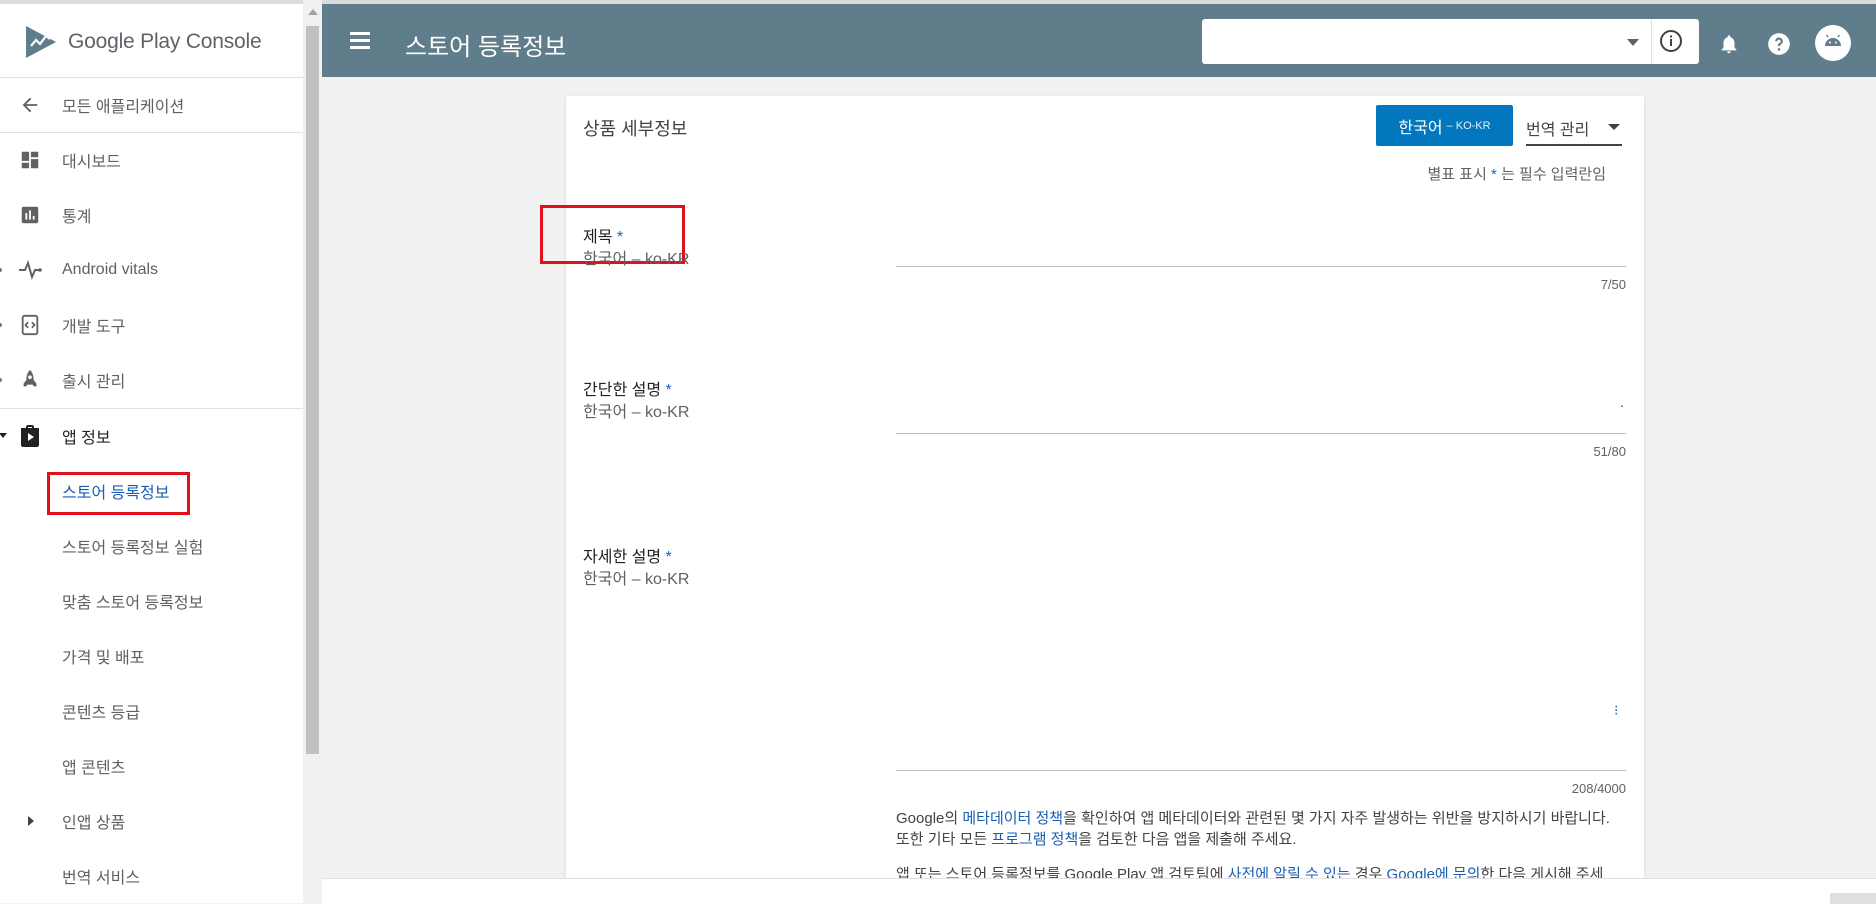 The height and width of the screenshot is (904, 1876). I want to click on policy-text: 을 검토한 다음 앱을 제출해 주세요., so click(1187, 839).